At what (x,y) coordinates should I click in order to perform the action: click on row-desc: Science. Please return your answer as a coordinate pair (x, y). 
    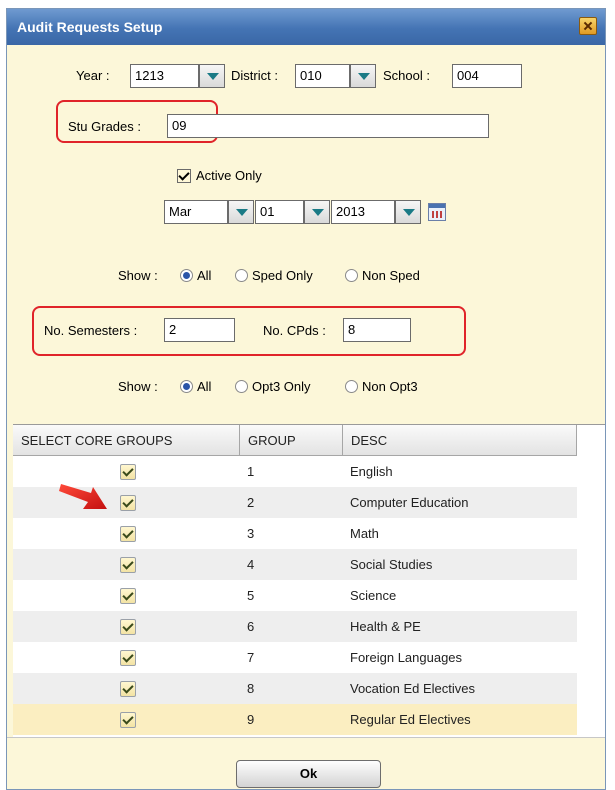
    Looking at the image, I should click on (373, 595).